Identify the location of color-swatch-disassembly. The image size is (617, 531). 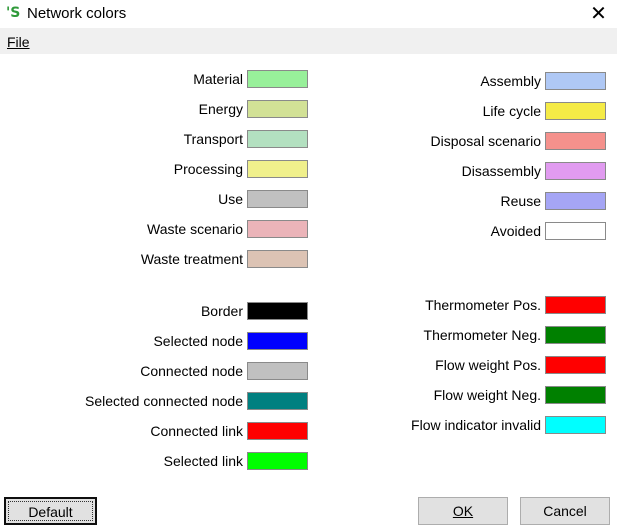
(575, 171).